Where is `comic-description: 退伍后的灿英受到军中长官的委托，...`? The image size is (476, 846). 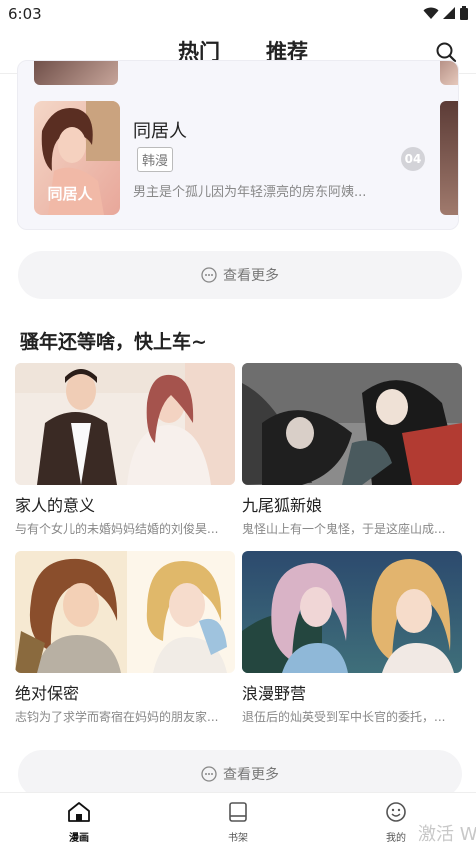 comic-description: 退伍后的灿英受到军中长官的委托，... is located at coordinates (344, 717).